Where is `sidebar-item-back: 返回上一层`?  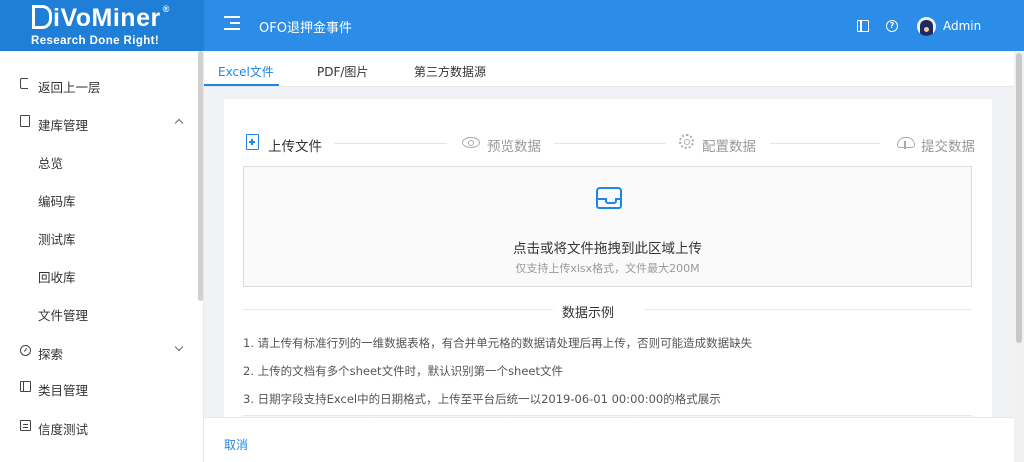 sidebar-item-back: 返回上一层 is located at coordinates (98, 84).